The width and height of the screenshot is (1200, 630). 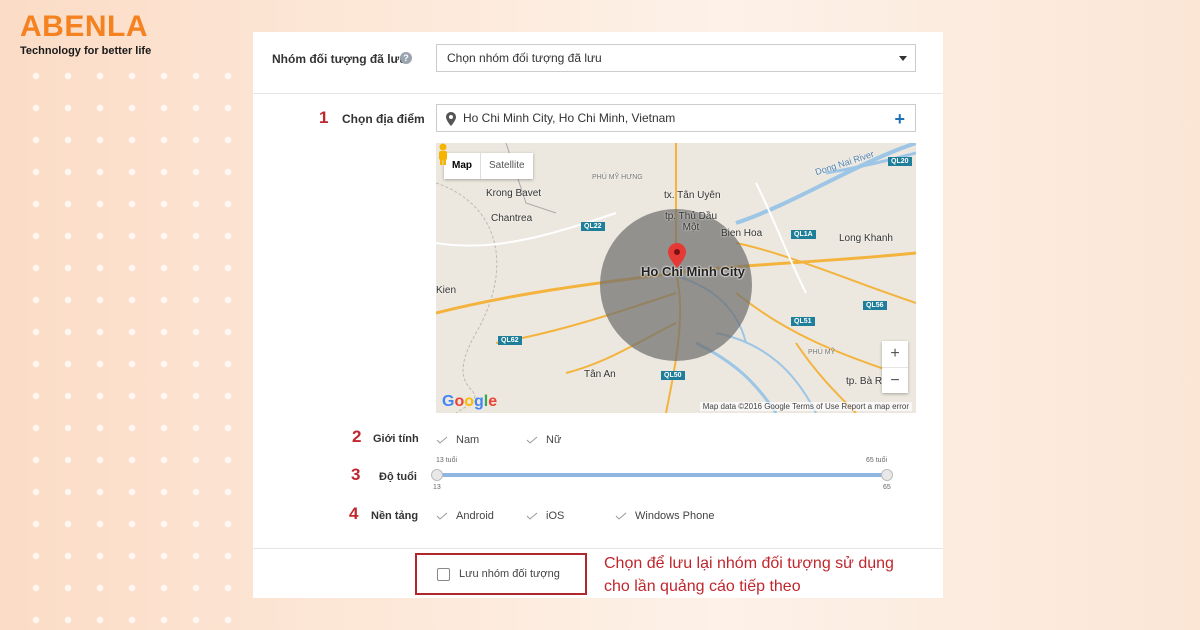 What do you see at coordinates (545, 516) in the screenshot?
I see `platform-option-ios: iOS` at bounding box center [545, 516].